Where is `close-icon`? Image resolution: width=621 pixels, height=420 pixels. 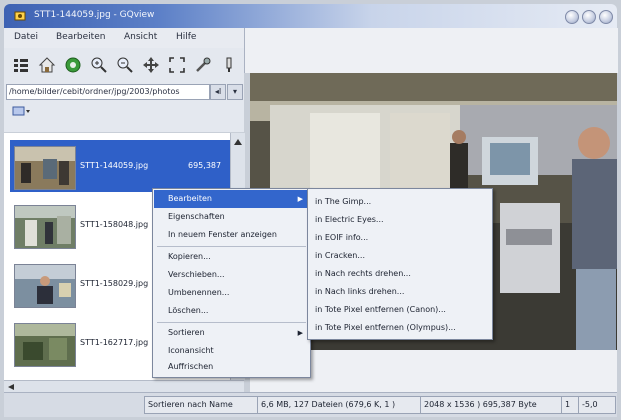 close-icon is located at coordinates (606, 17).